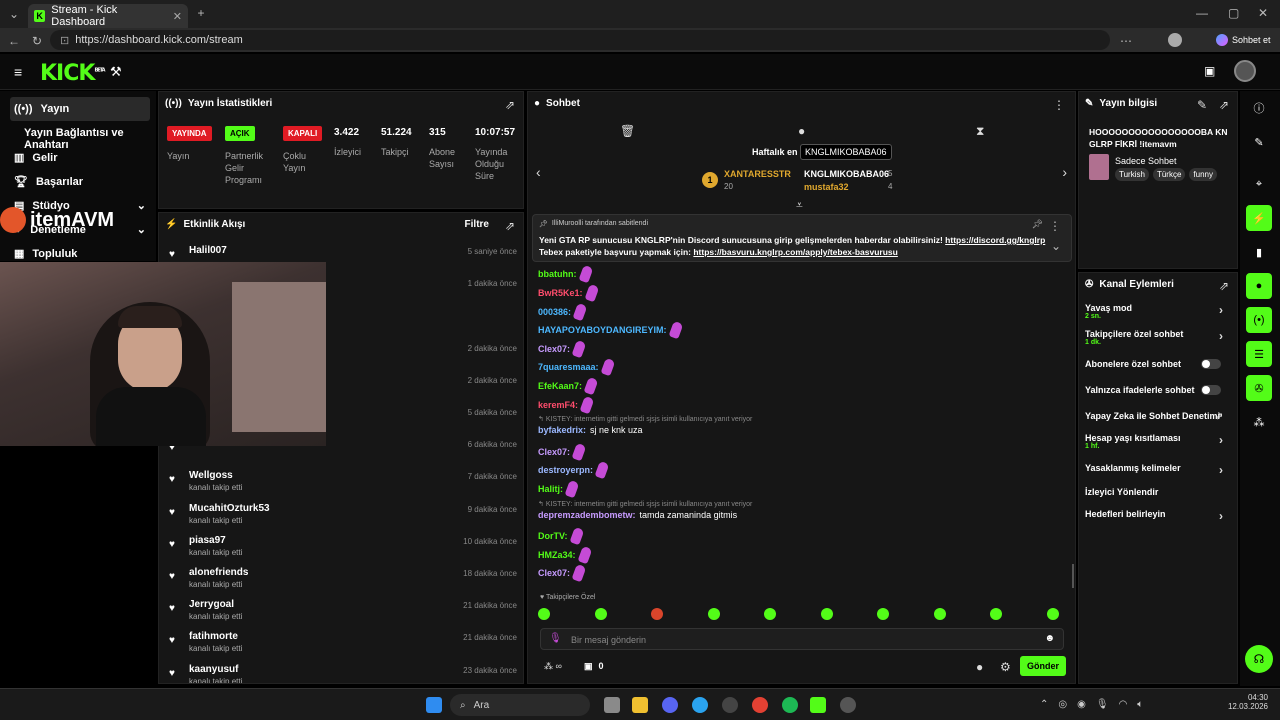 Image resolution: width=1280 pixels, height=720 pixels. I want to click on windows-start-icon, so click(434, 705).